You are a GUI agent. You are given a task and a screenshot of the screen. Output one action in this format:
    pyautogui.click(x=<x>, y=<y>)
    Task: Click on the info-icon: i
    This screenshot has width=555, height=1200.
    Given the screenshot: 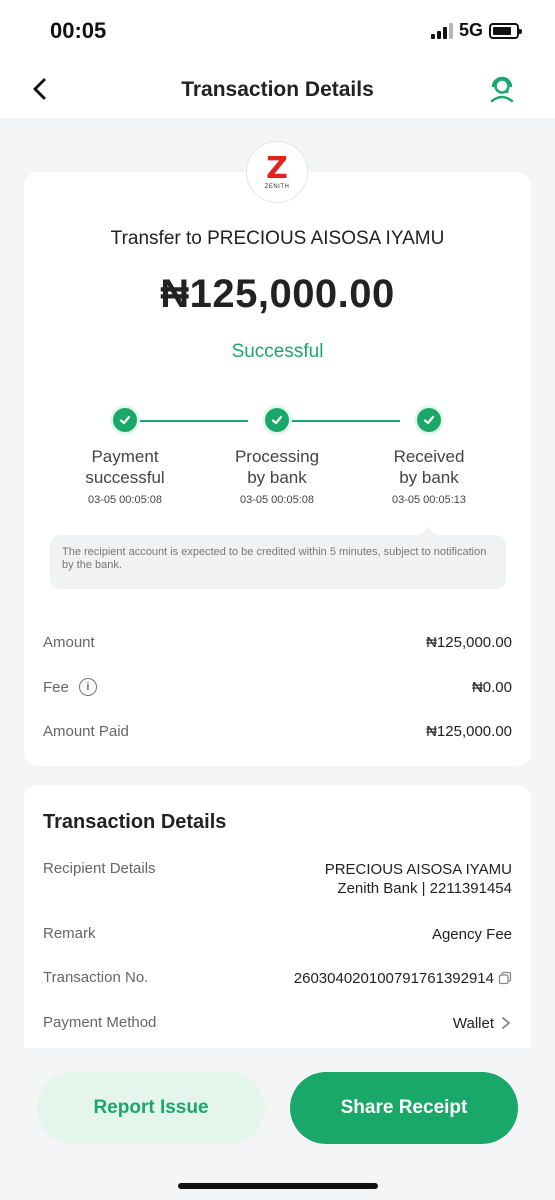 What is the action you would take?
    pyautogui.click(x=87, y=687)
    